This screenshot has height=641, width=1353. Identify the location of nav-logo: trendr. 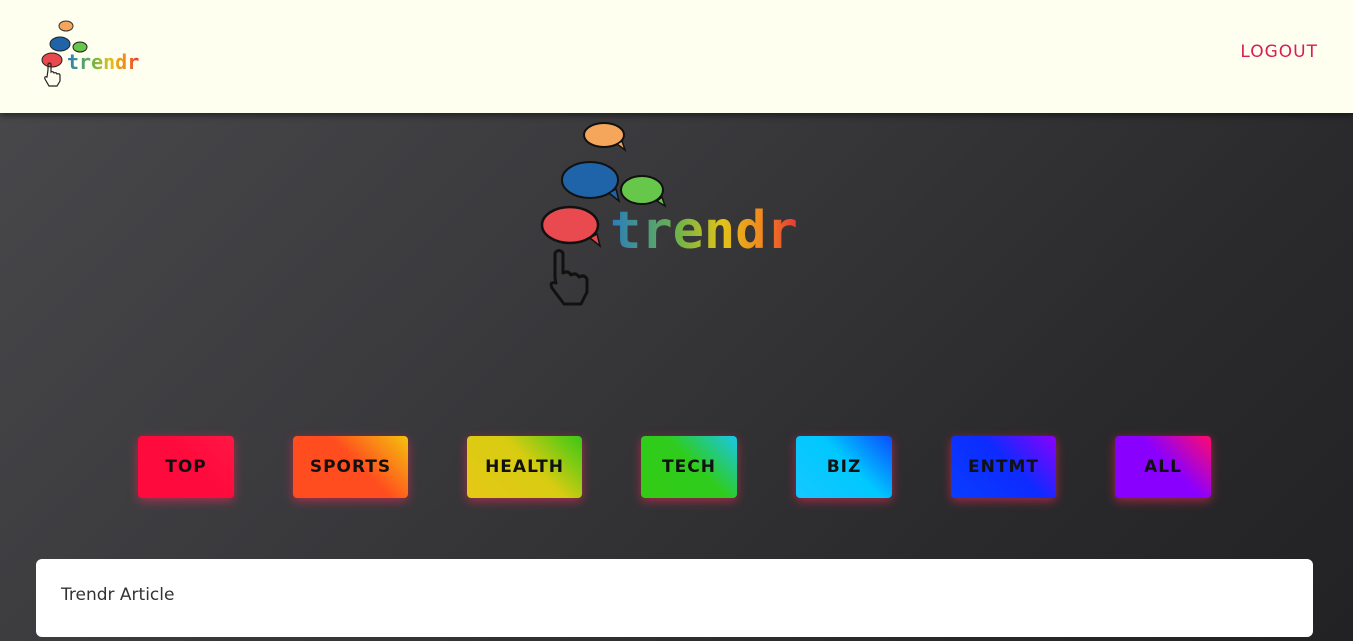
(93, 56).